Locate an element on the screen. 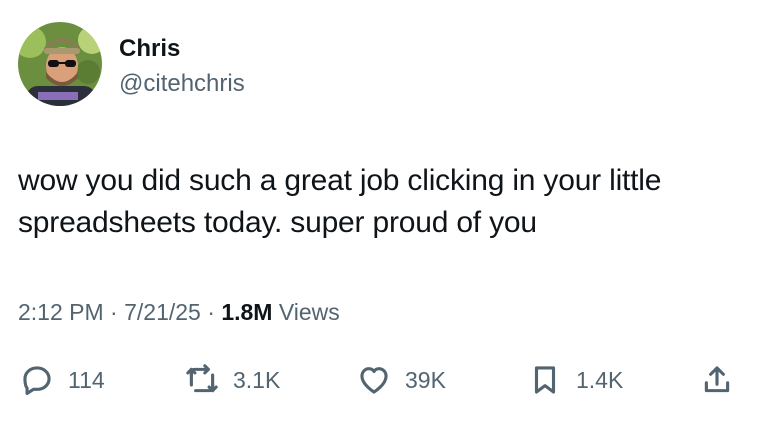  tweet-text-line: spreadsheets today. super proud of you is located at coordinates (277, 222).